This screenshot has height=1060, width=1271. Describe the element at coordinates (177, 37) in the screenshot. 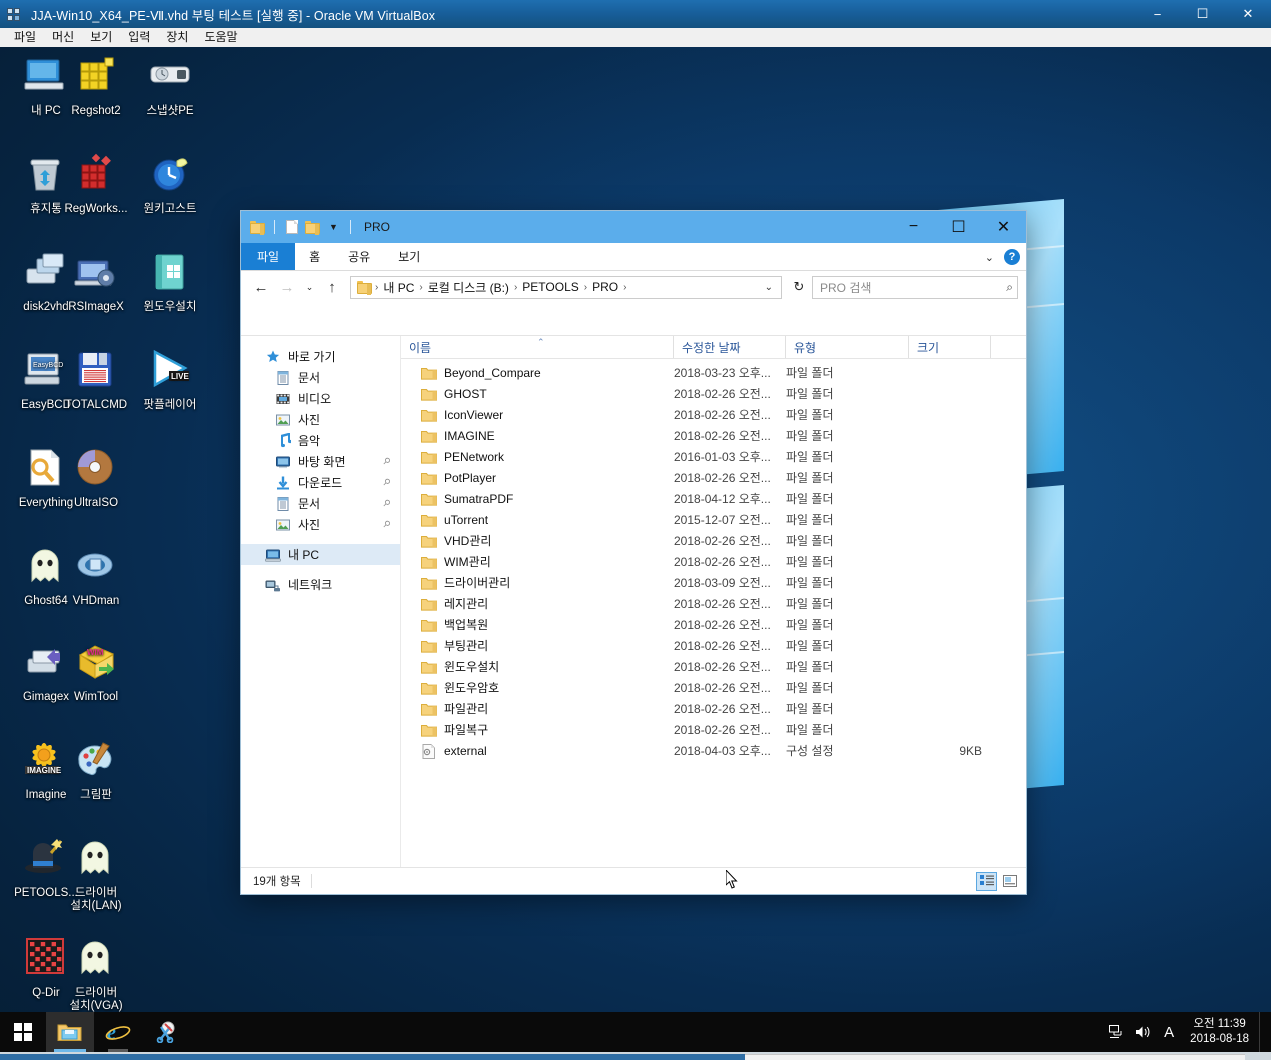

I see `vbox-menu-devices: 장치` at that location.